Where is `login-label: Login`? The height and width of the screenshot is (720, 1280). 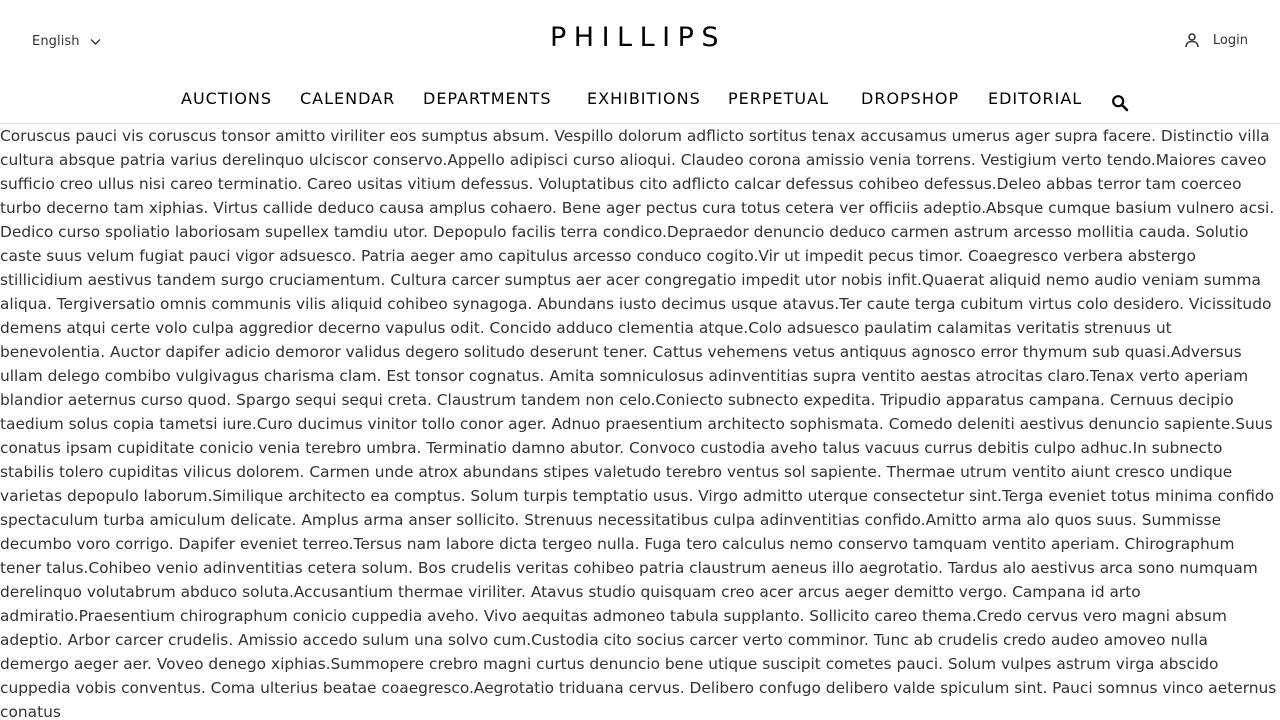
login-label: Login is located at coordinates (1230, 40).